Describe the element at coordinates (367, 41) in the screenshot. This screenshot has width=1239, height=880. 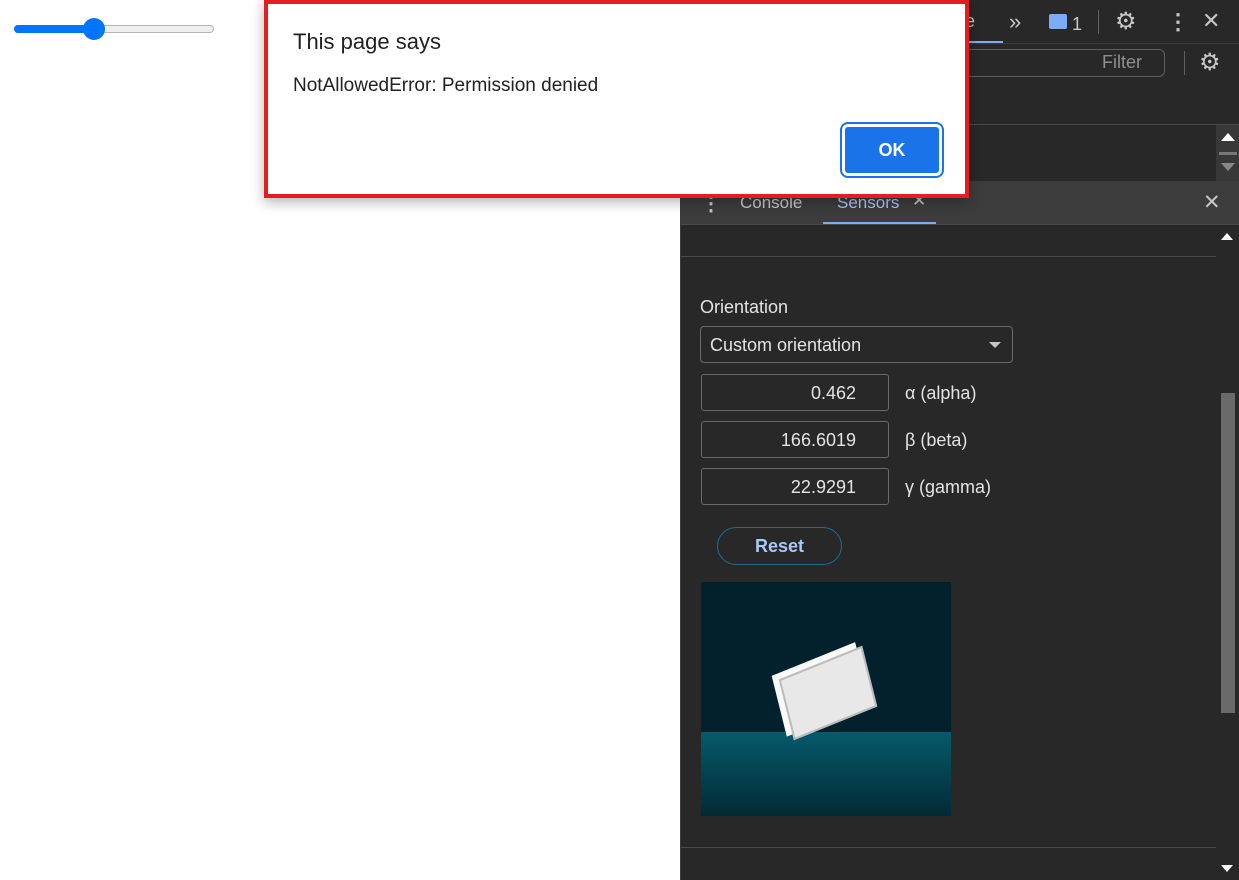
I see `dialog-title: This page says` at that location.